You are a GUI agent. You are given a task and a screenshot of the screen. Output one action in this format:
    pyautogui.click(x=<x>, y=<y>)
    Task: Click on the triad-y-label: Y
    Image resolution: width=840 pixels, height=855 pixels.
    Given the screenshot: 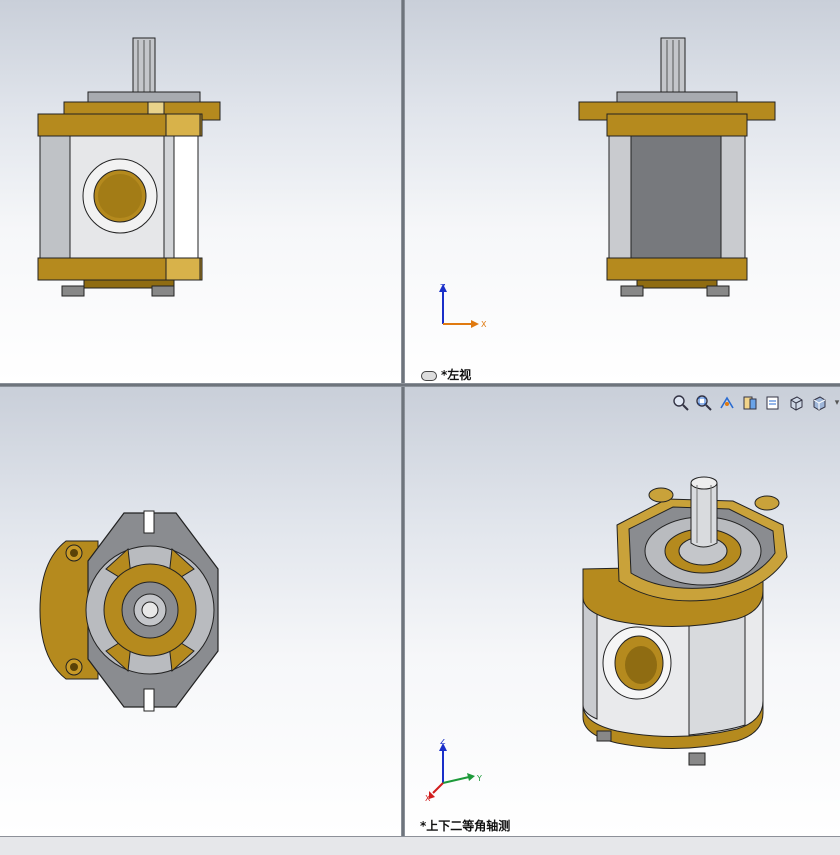 What is the action you would take?
    pyautogui.click(x=479, y=778)
    